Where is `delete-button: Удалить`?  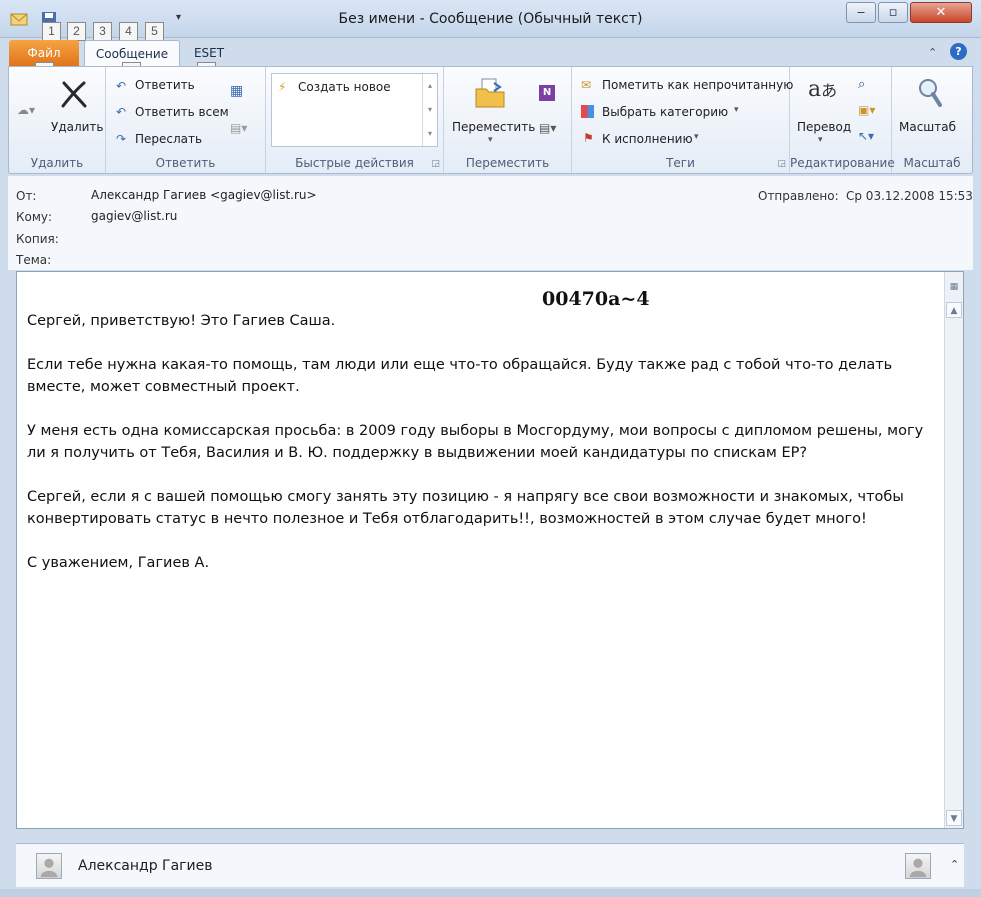 delete-button: Удалить is located at coordinates (77, 127).